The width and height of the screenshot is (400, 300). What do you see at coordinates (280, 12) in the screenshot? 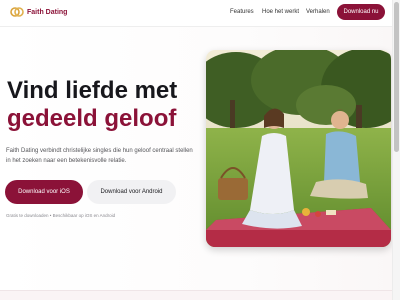
I see `nav-link-how-it-works: Hoe het werkt` at bounding box center [280, 12].